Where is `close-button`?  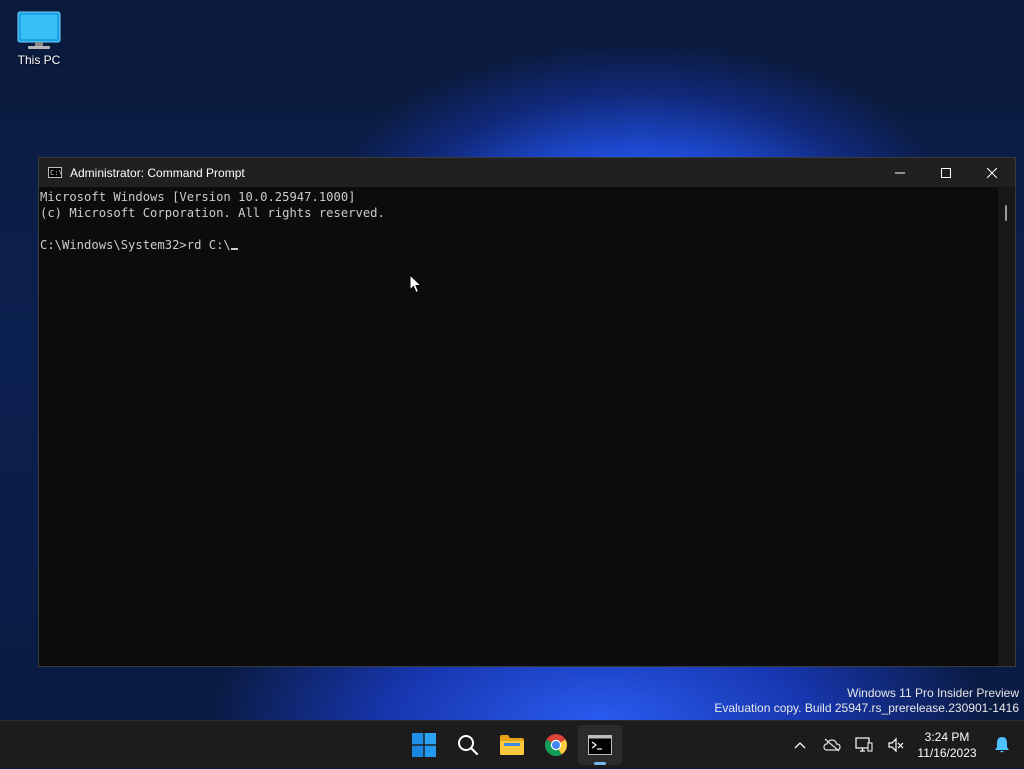 close-button is located at coordinates (992, 172).